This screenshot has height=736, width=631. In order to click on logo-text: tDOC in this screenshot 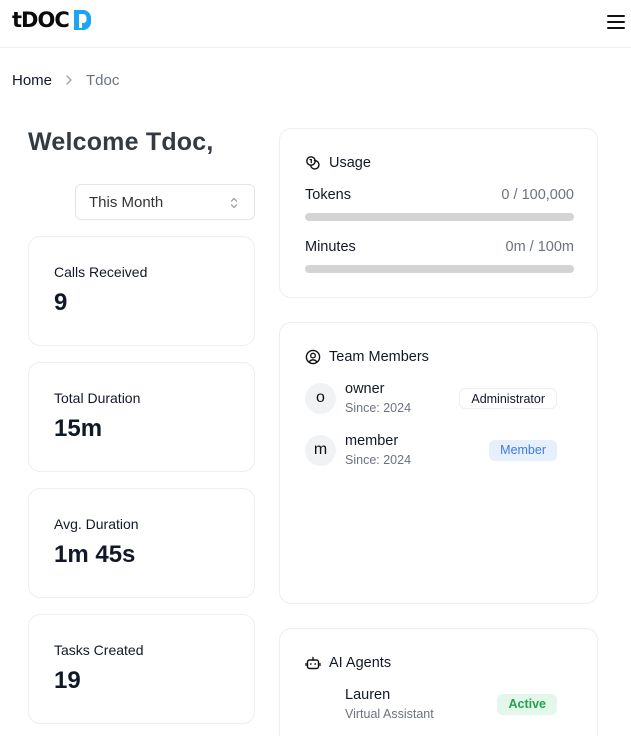, I will do `click(41, 20)`.